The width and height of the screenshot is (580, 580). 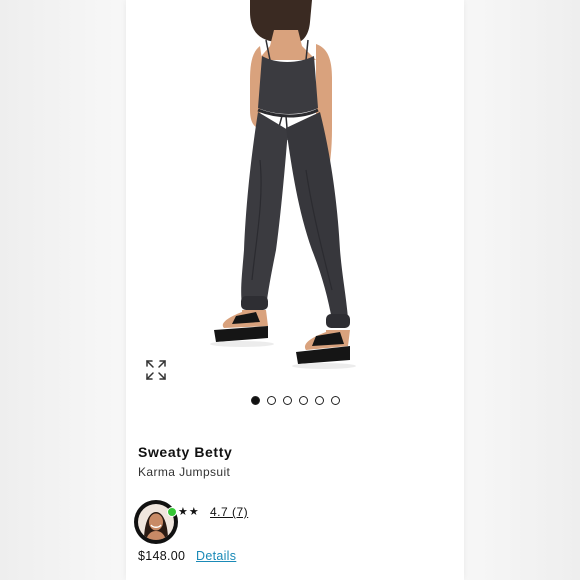 What do you see at coordinates (229, 512) in the screenshot?
I see `rating-link: 4.7 (7)` at bounding box center [229, 512].